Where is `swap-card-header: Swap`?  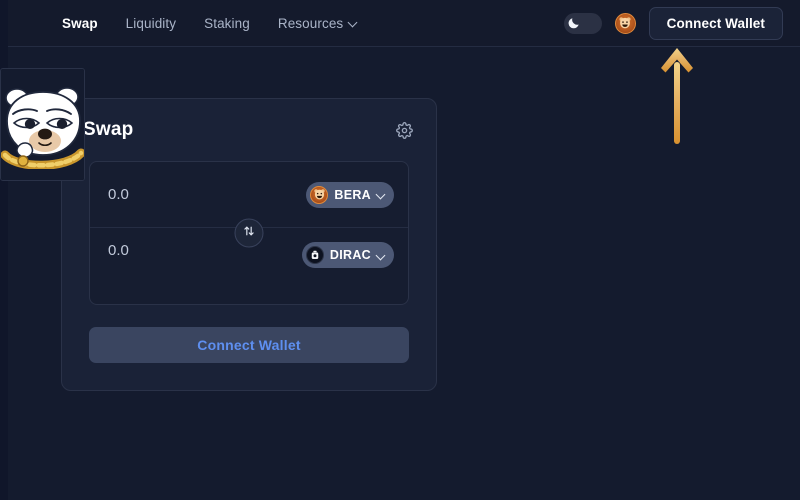
swap-card-header: Swap is located at coordinates (249, 130).